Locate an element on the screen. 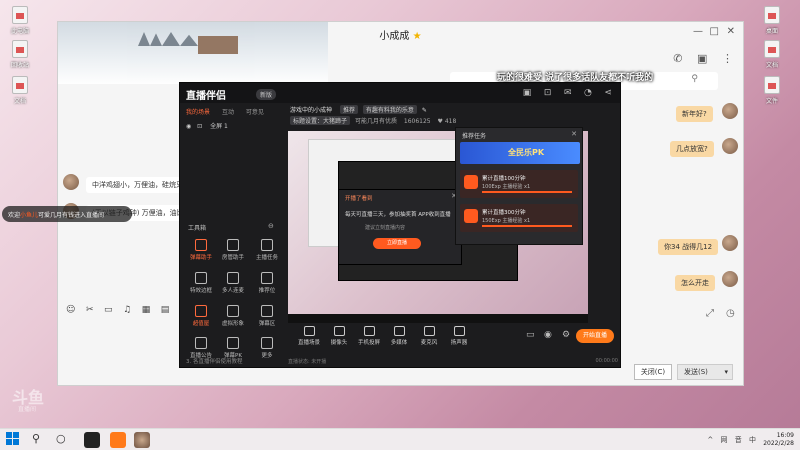 The height and width of the screenshot is (450, 800). desktop-icon-5: 文档 is located at coordinates (772, 54).